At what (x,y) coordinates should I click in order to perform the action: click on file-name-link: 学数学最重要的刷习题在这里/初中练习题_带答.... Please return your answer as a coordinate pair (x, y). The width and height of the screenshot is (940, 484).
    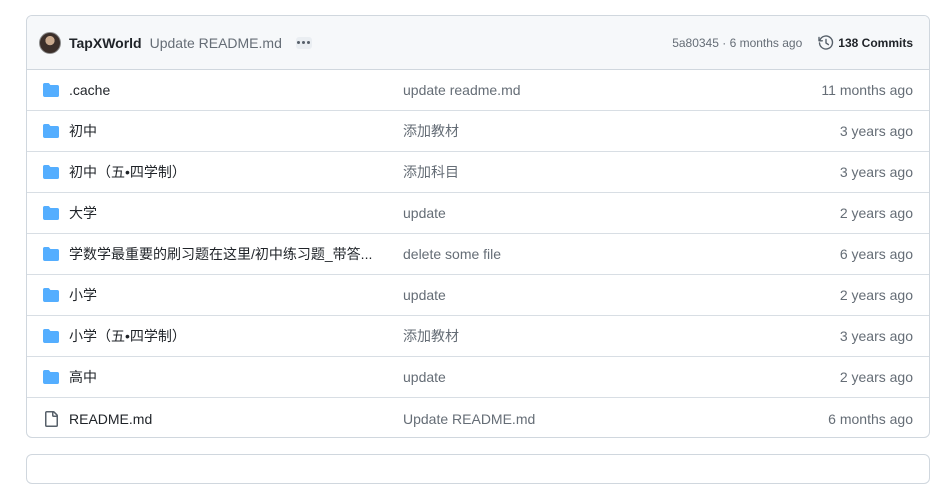
    Looking at the image, I should click on (229, 254).